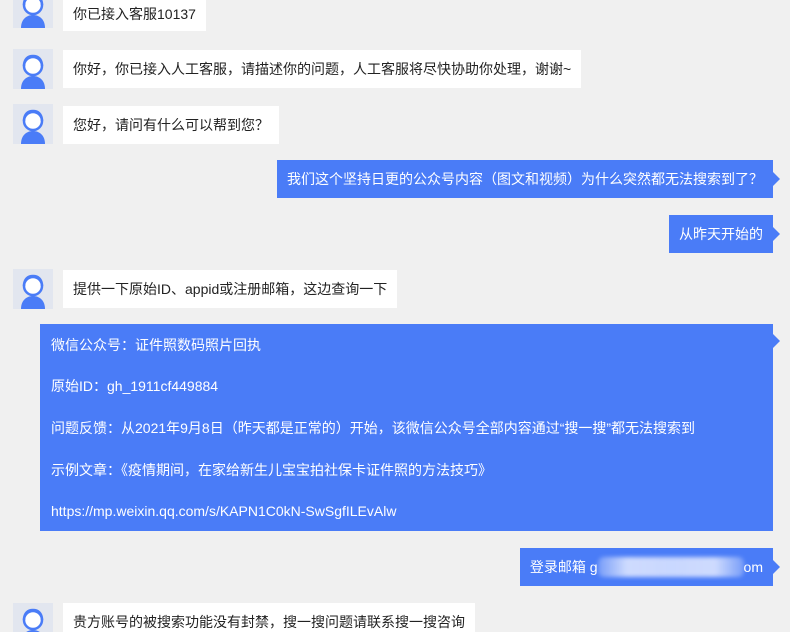 The width and height of the screenshot is (790, 632). I want to click on user-message-bubble: 从昨天开始的, so click(721, 234).